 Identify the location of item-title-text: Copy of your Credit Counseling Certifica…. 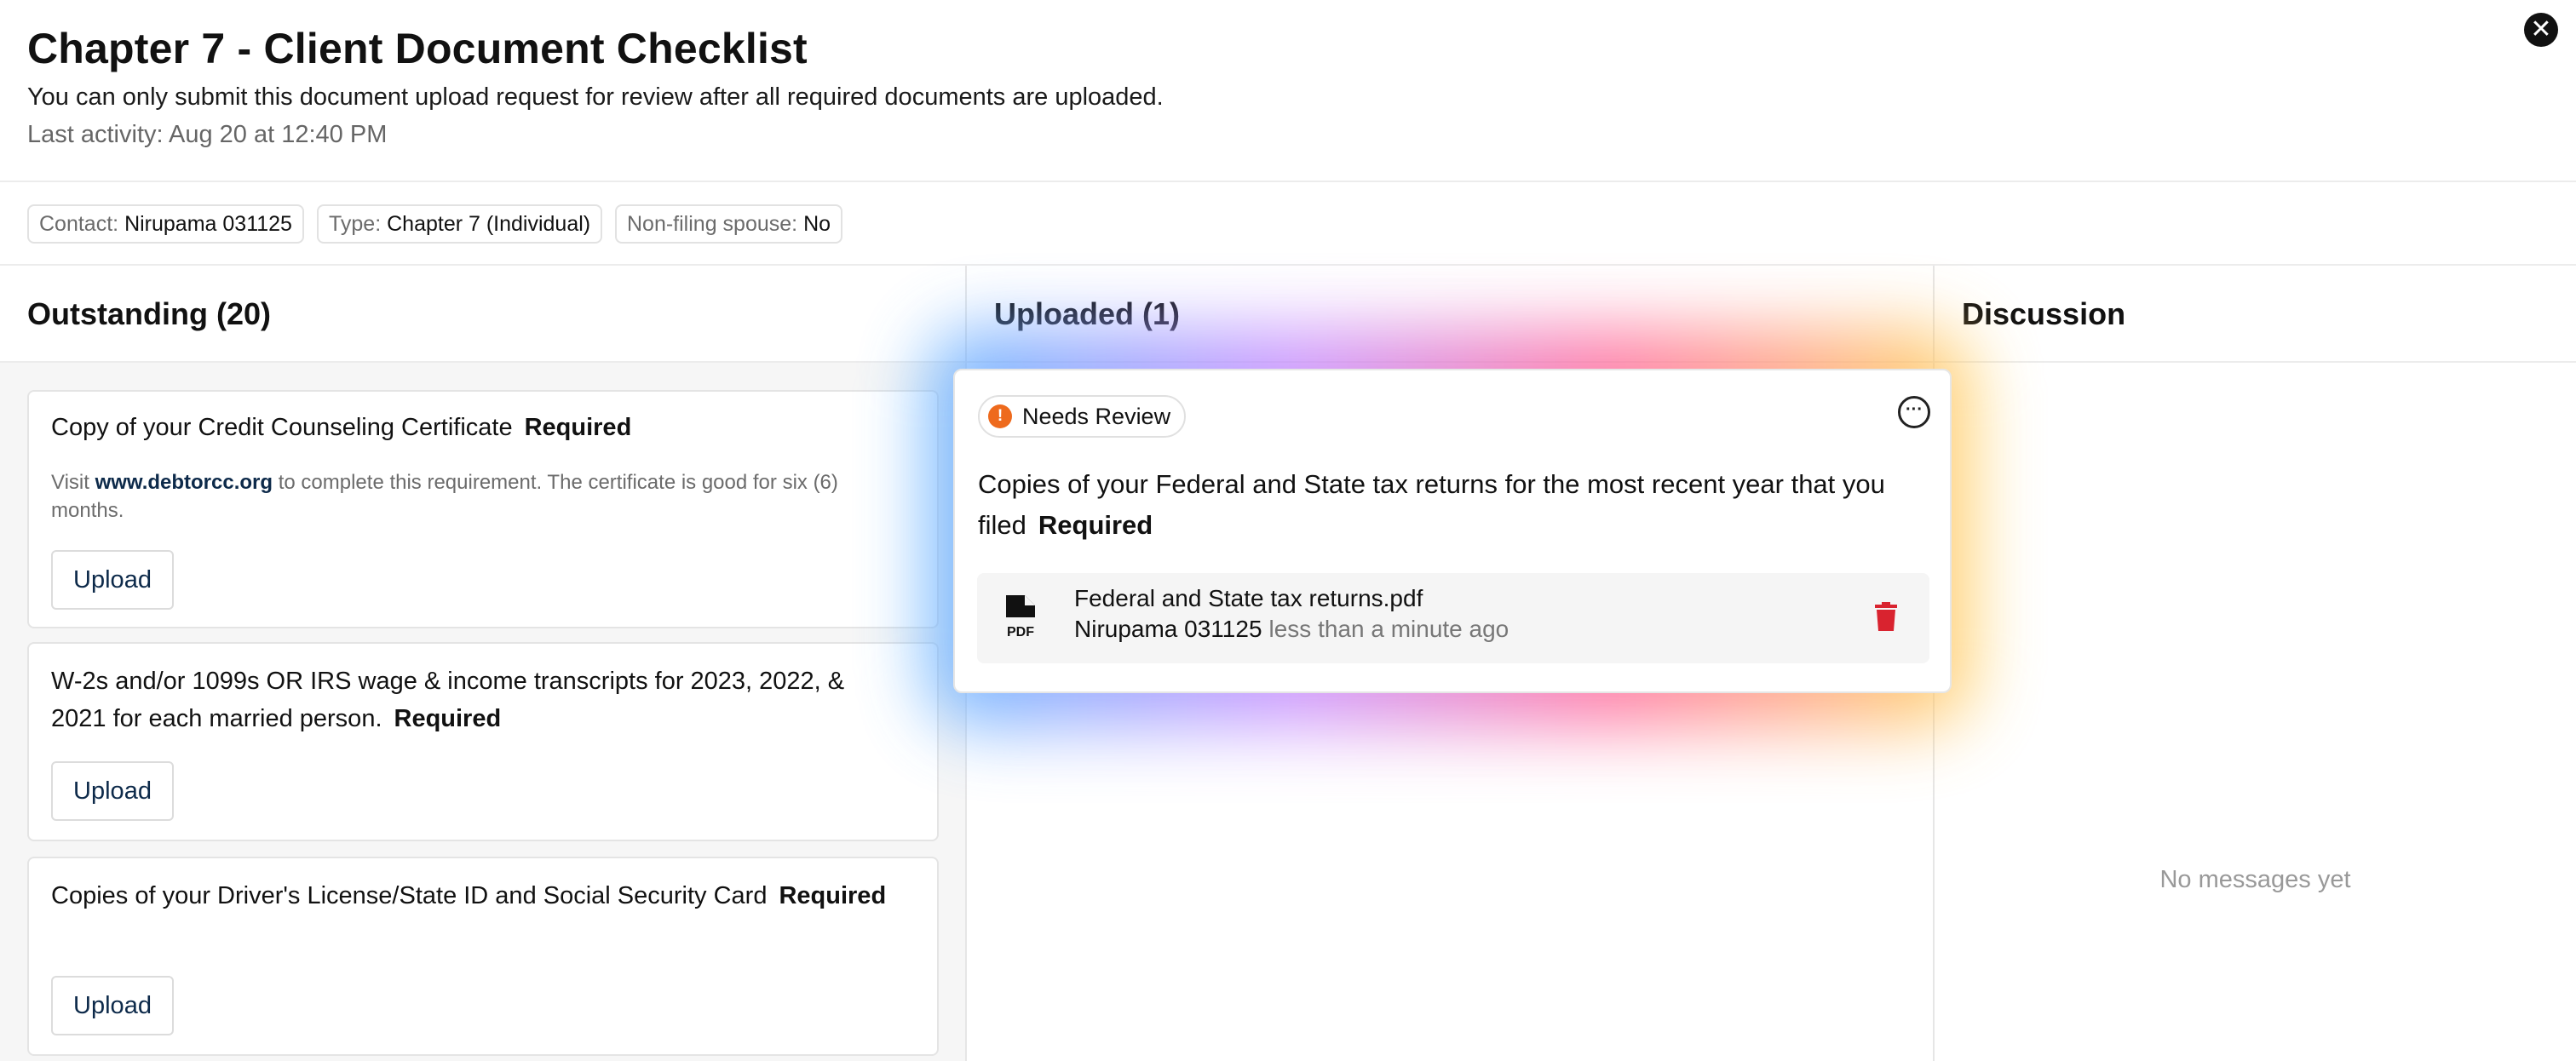
(282, 427).